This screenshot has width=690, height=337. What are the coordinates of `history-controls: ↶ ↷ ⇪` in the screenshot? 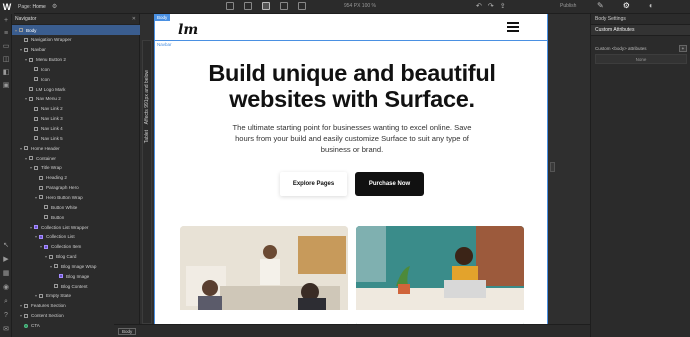 It's located at (491, 6).